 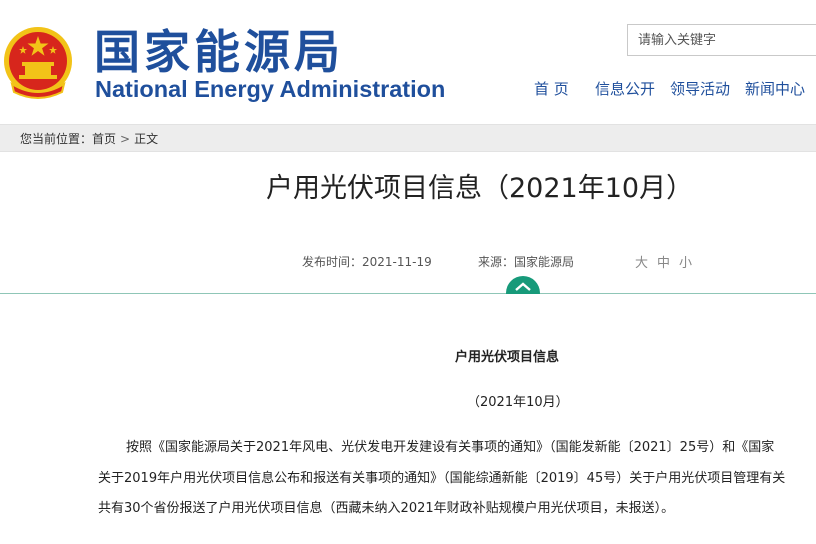 I want to click on article-source: 来源：国家能源局, so click(x=526, y=262).